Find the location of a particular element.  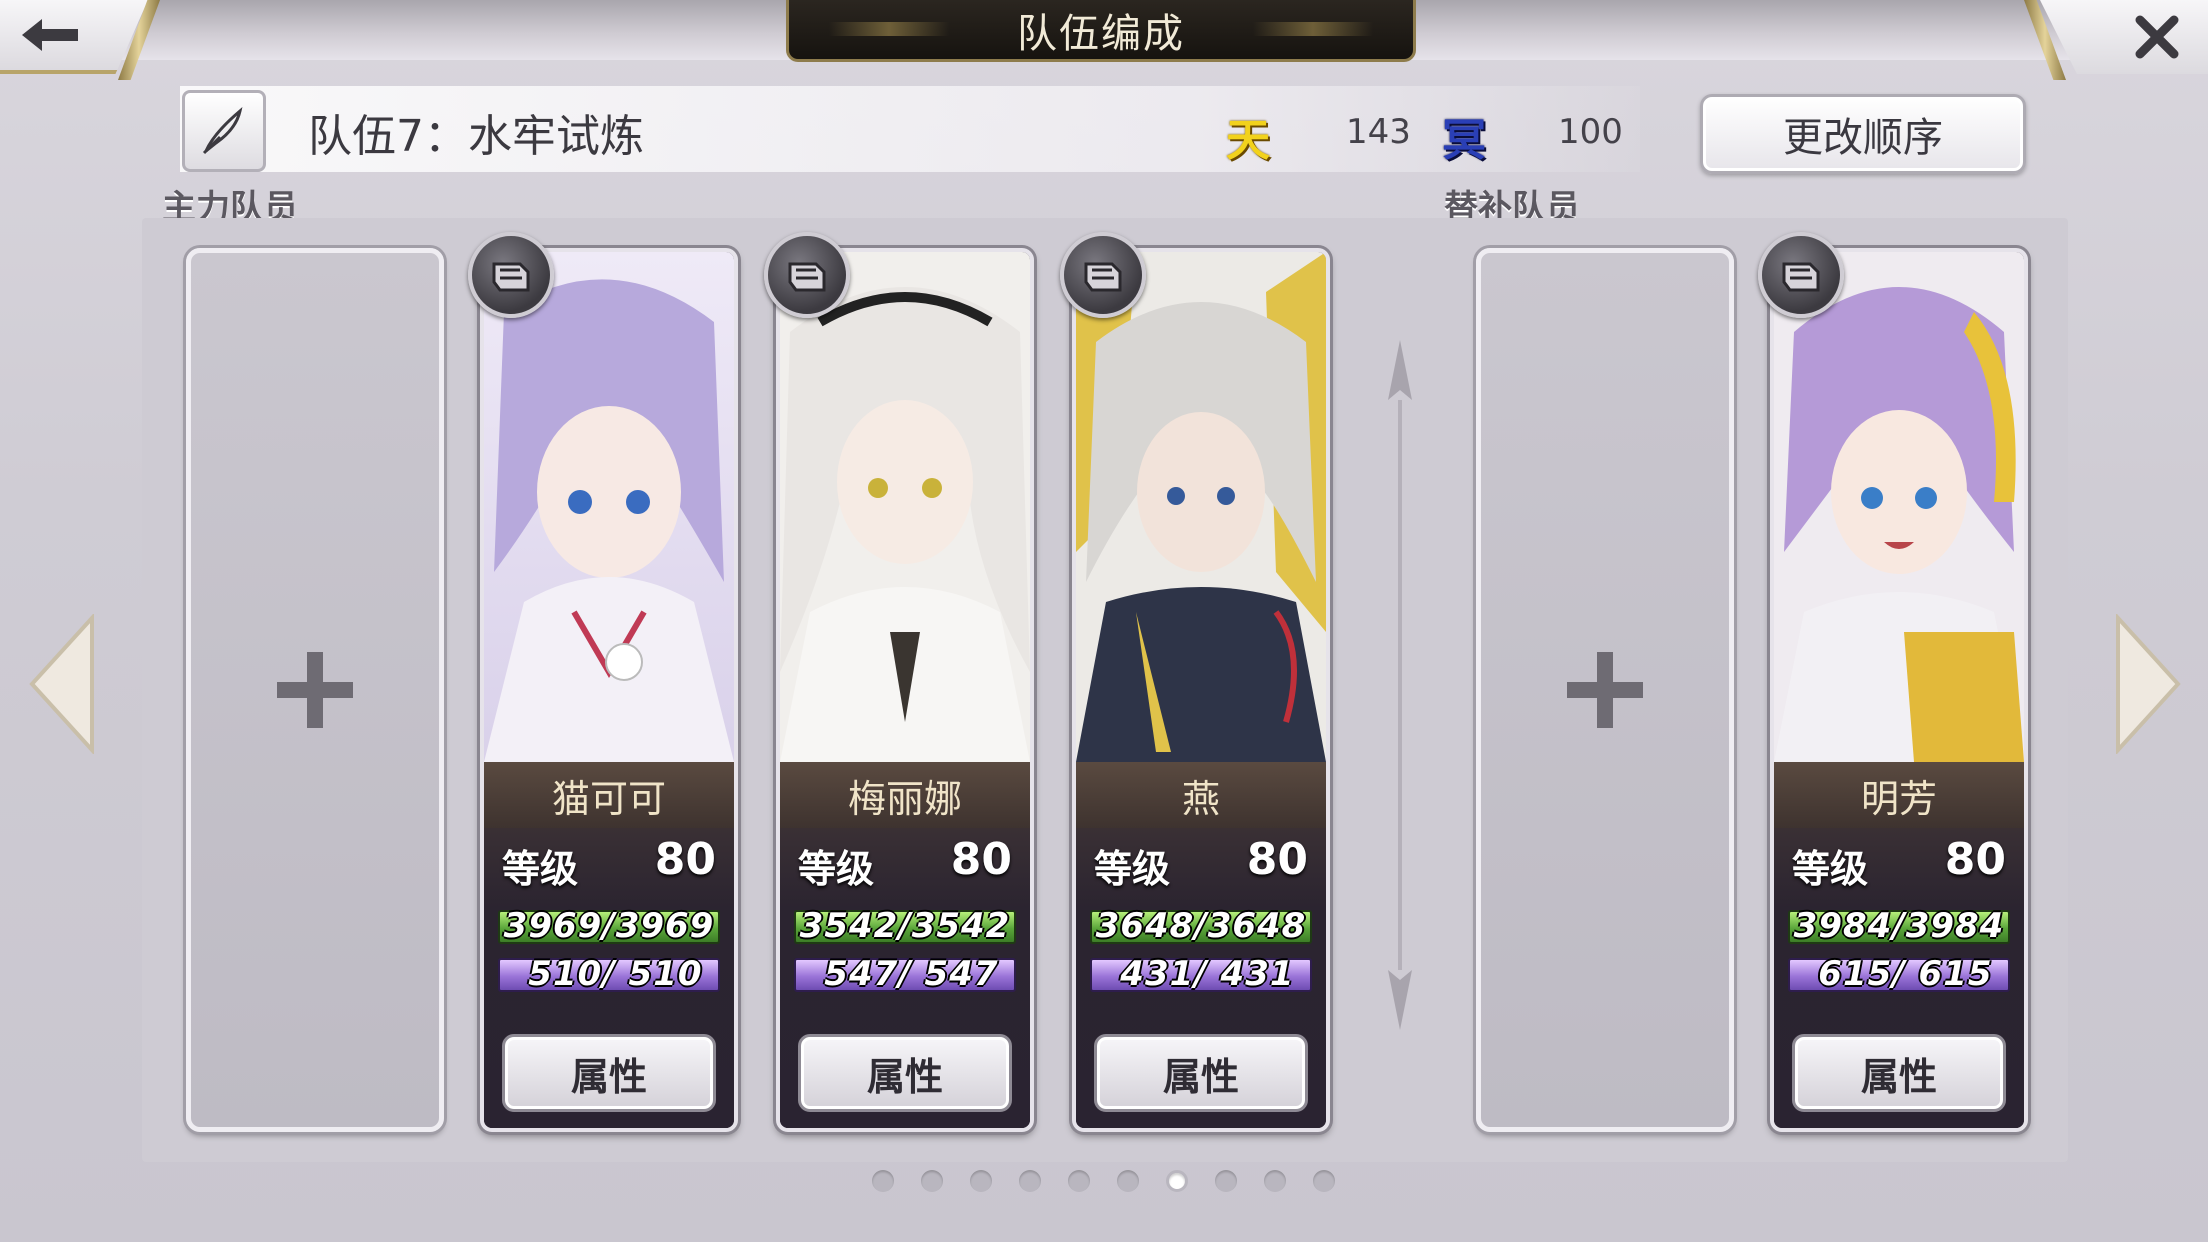

heaven-value: 143 is located at coordinates (1378, 132).